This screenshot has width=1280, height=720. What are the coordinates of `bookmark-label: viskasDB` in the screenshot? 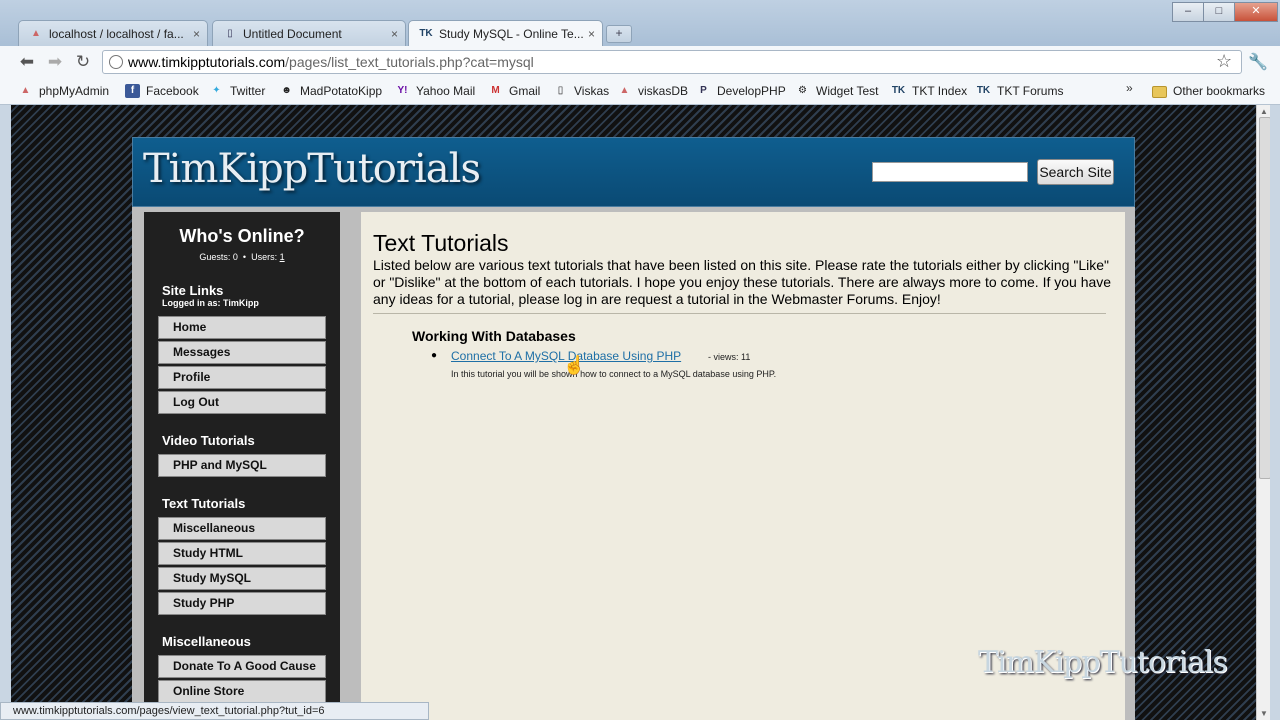 It's located at (663, 91).